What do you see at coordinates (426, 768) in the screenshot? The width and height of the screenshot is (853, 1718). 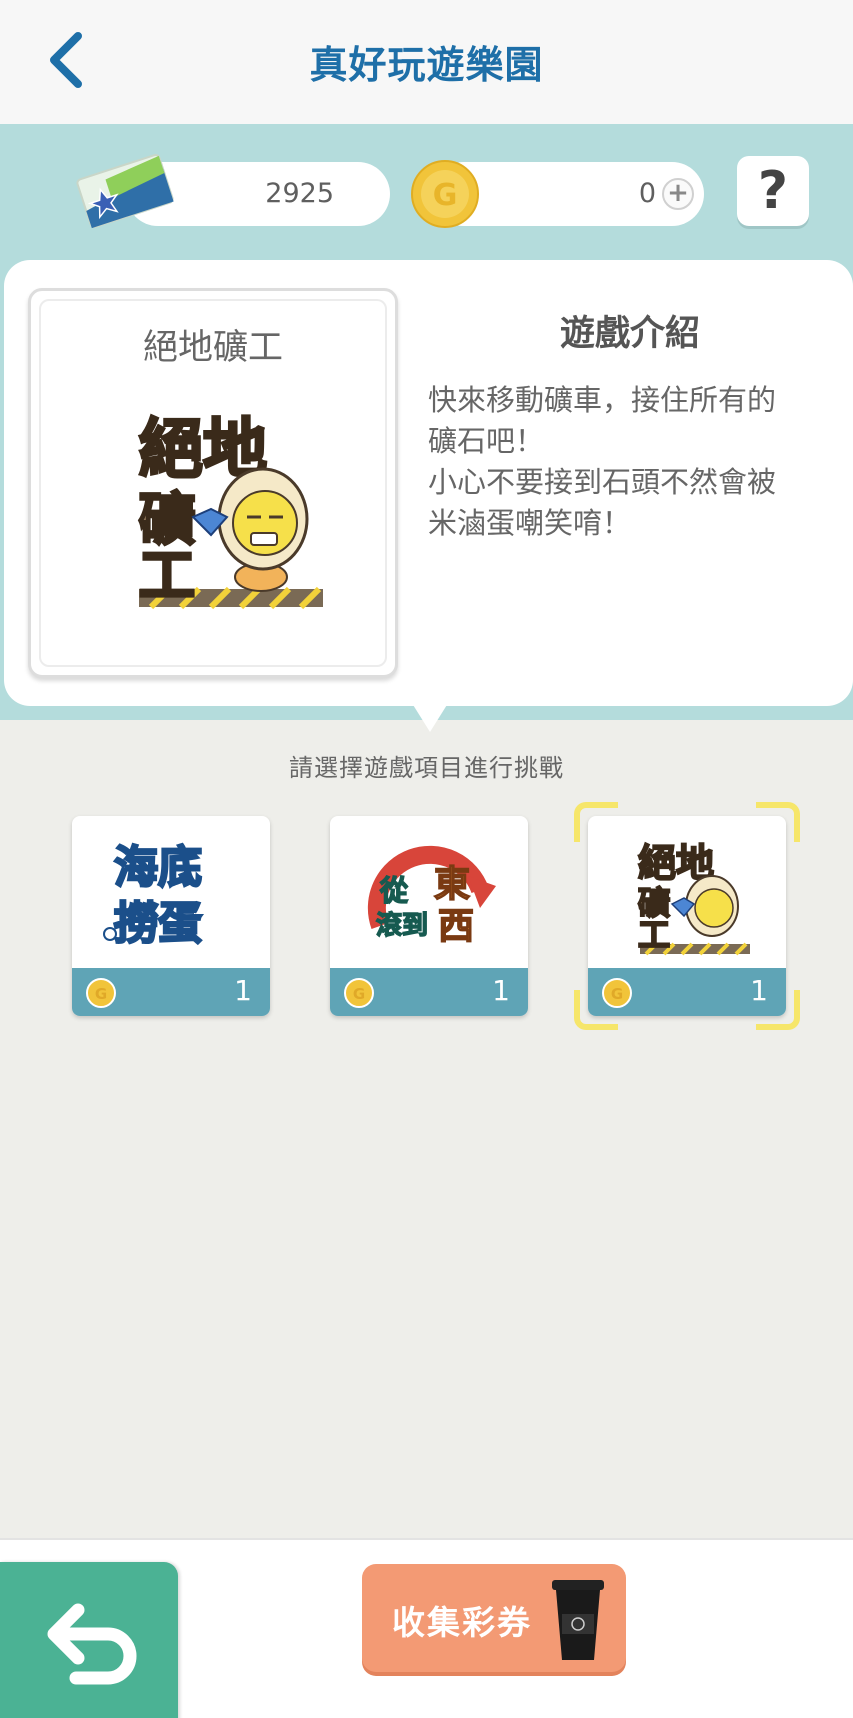 I see `select-prompt: 請選擇遊戲項目進行挑戰` at bounding box center [426, 768].